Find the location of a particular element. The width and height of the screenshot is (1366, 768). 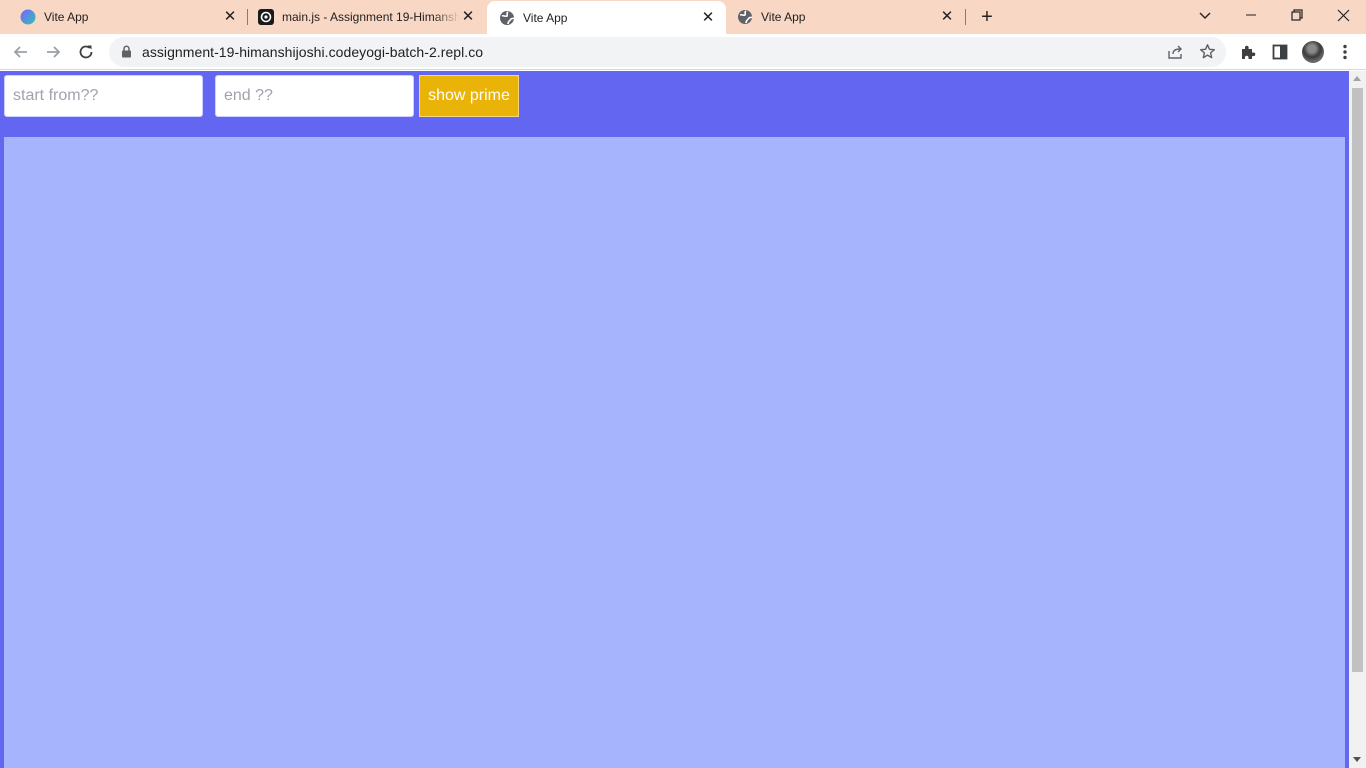

lock-icon is located at coordinates (126, 53).